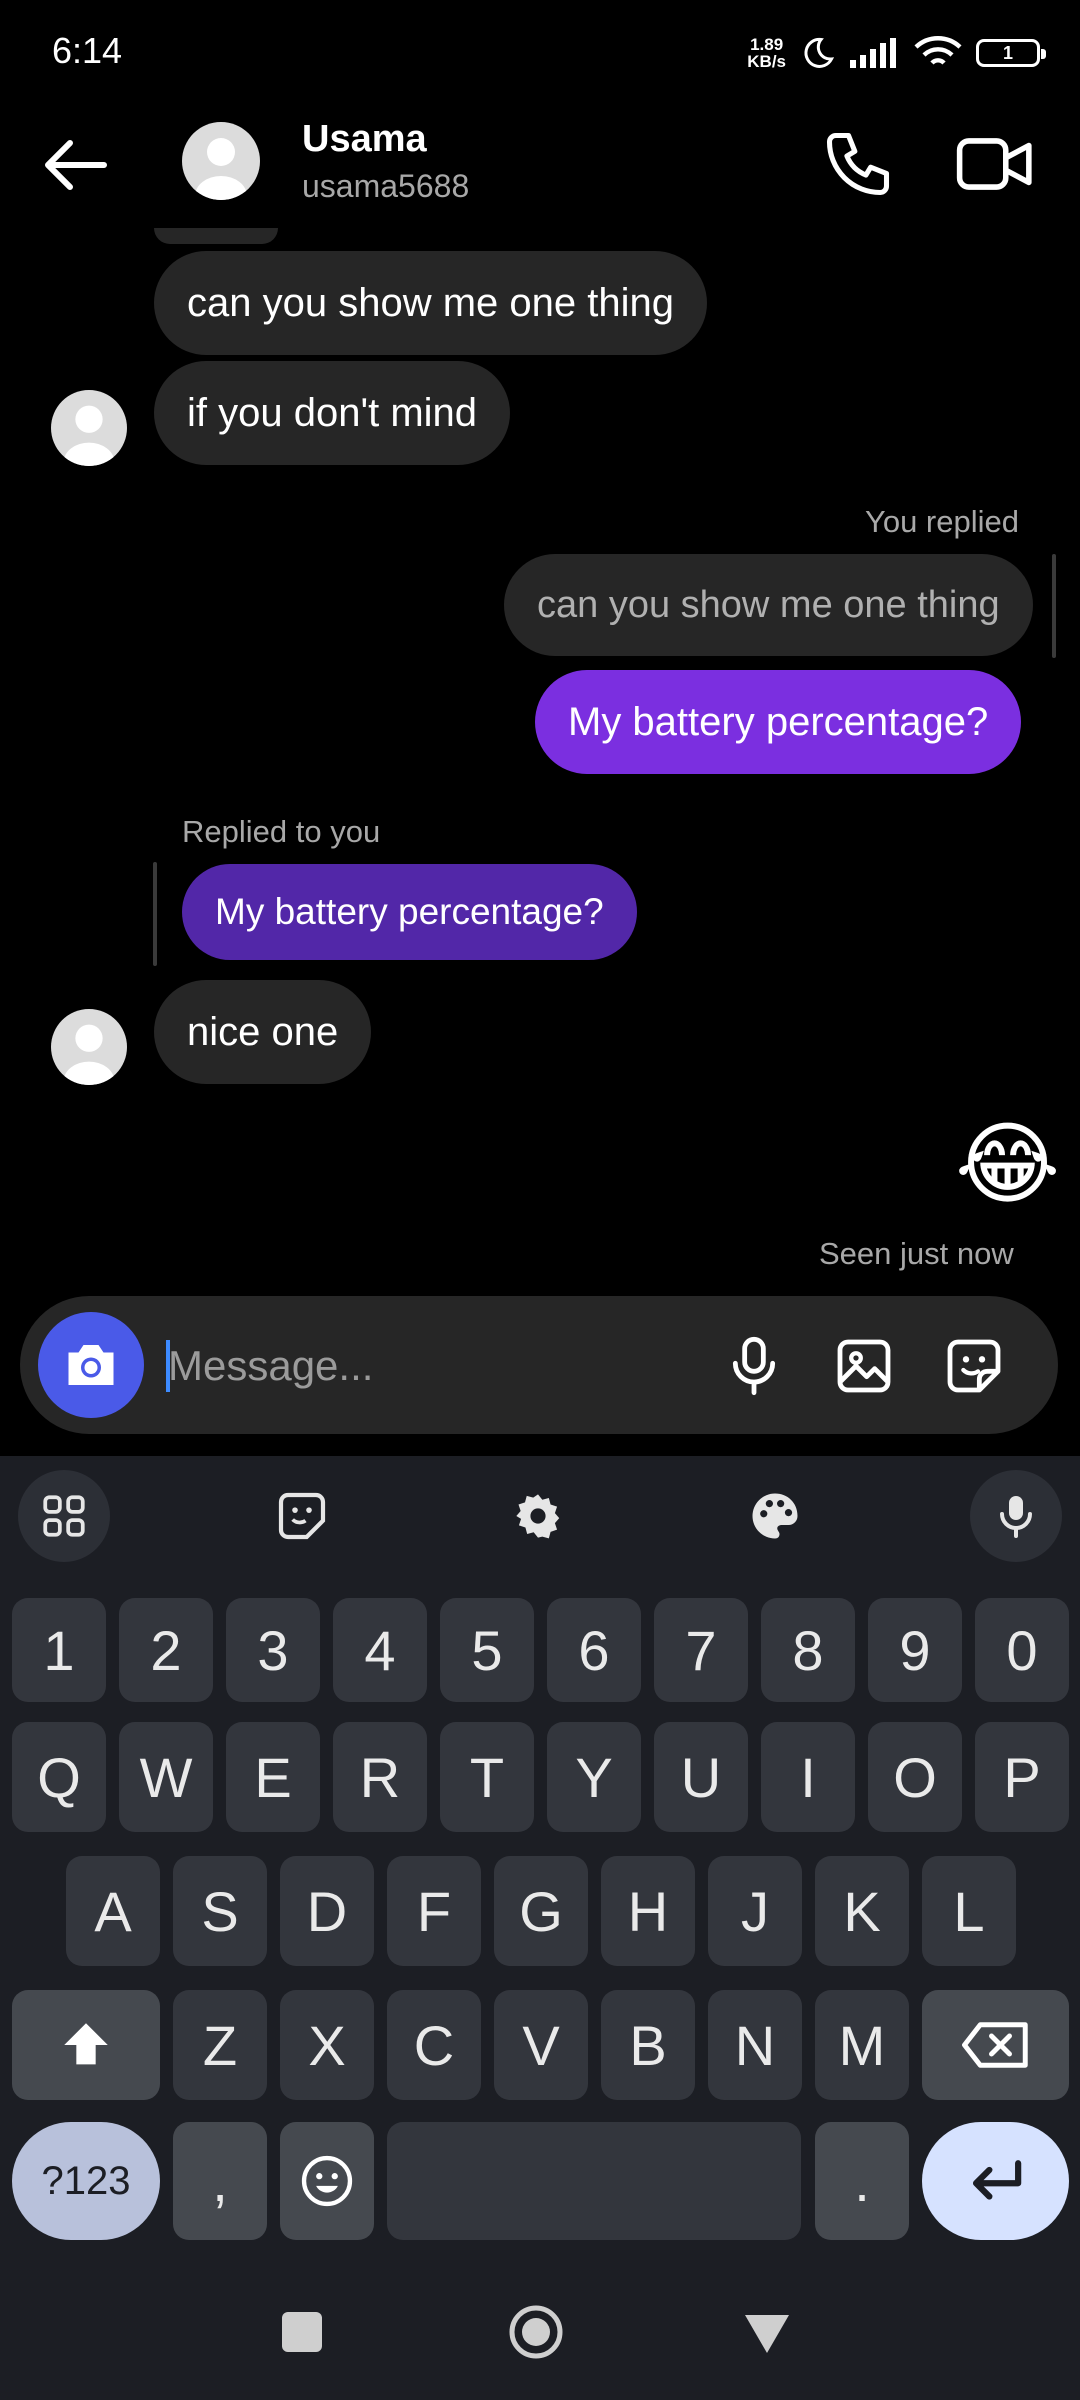 The height and width of the screenshot is (2400, 1080). I want to click on reply-quote-bubble: My battery percentage?, so click(409, 912).